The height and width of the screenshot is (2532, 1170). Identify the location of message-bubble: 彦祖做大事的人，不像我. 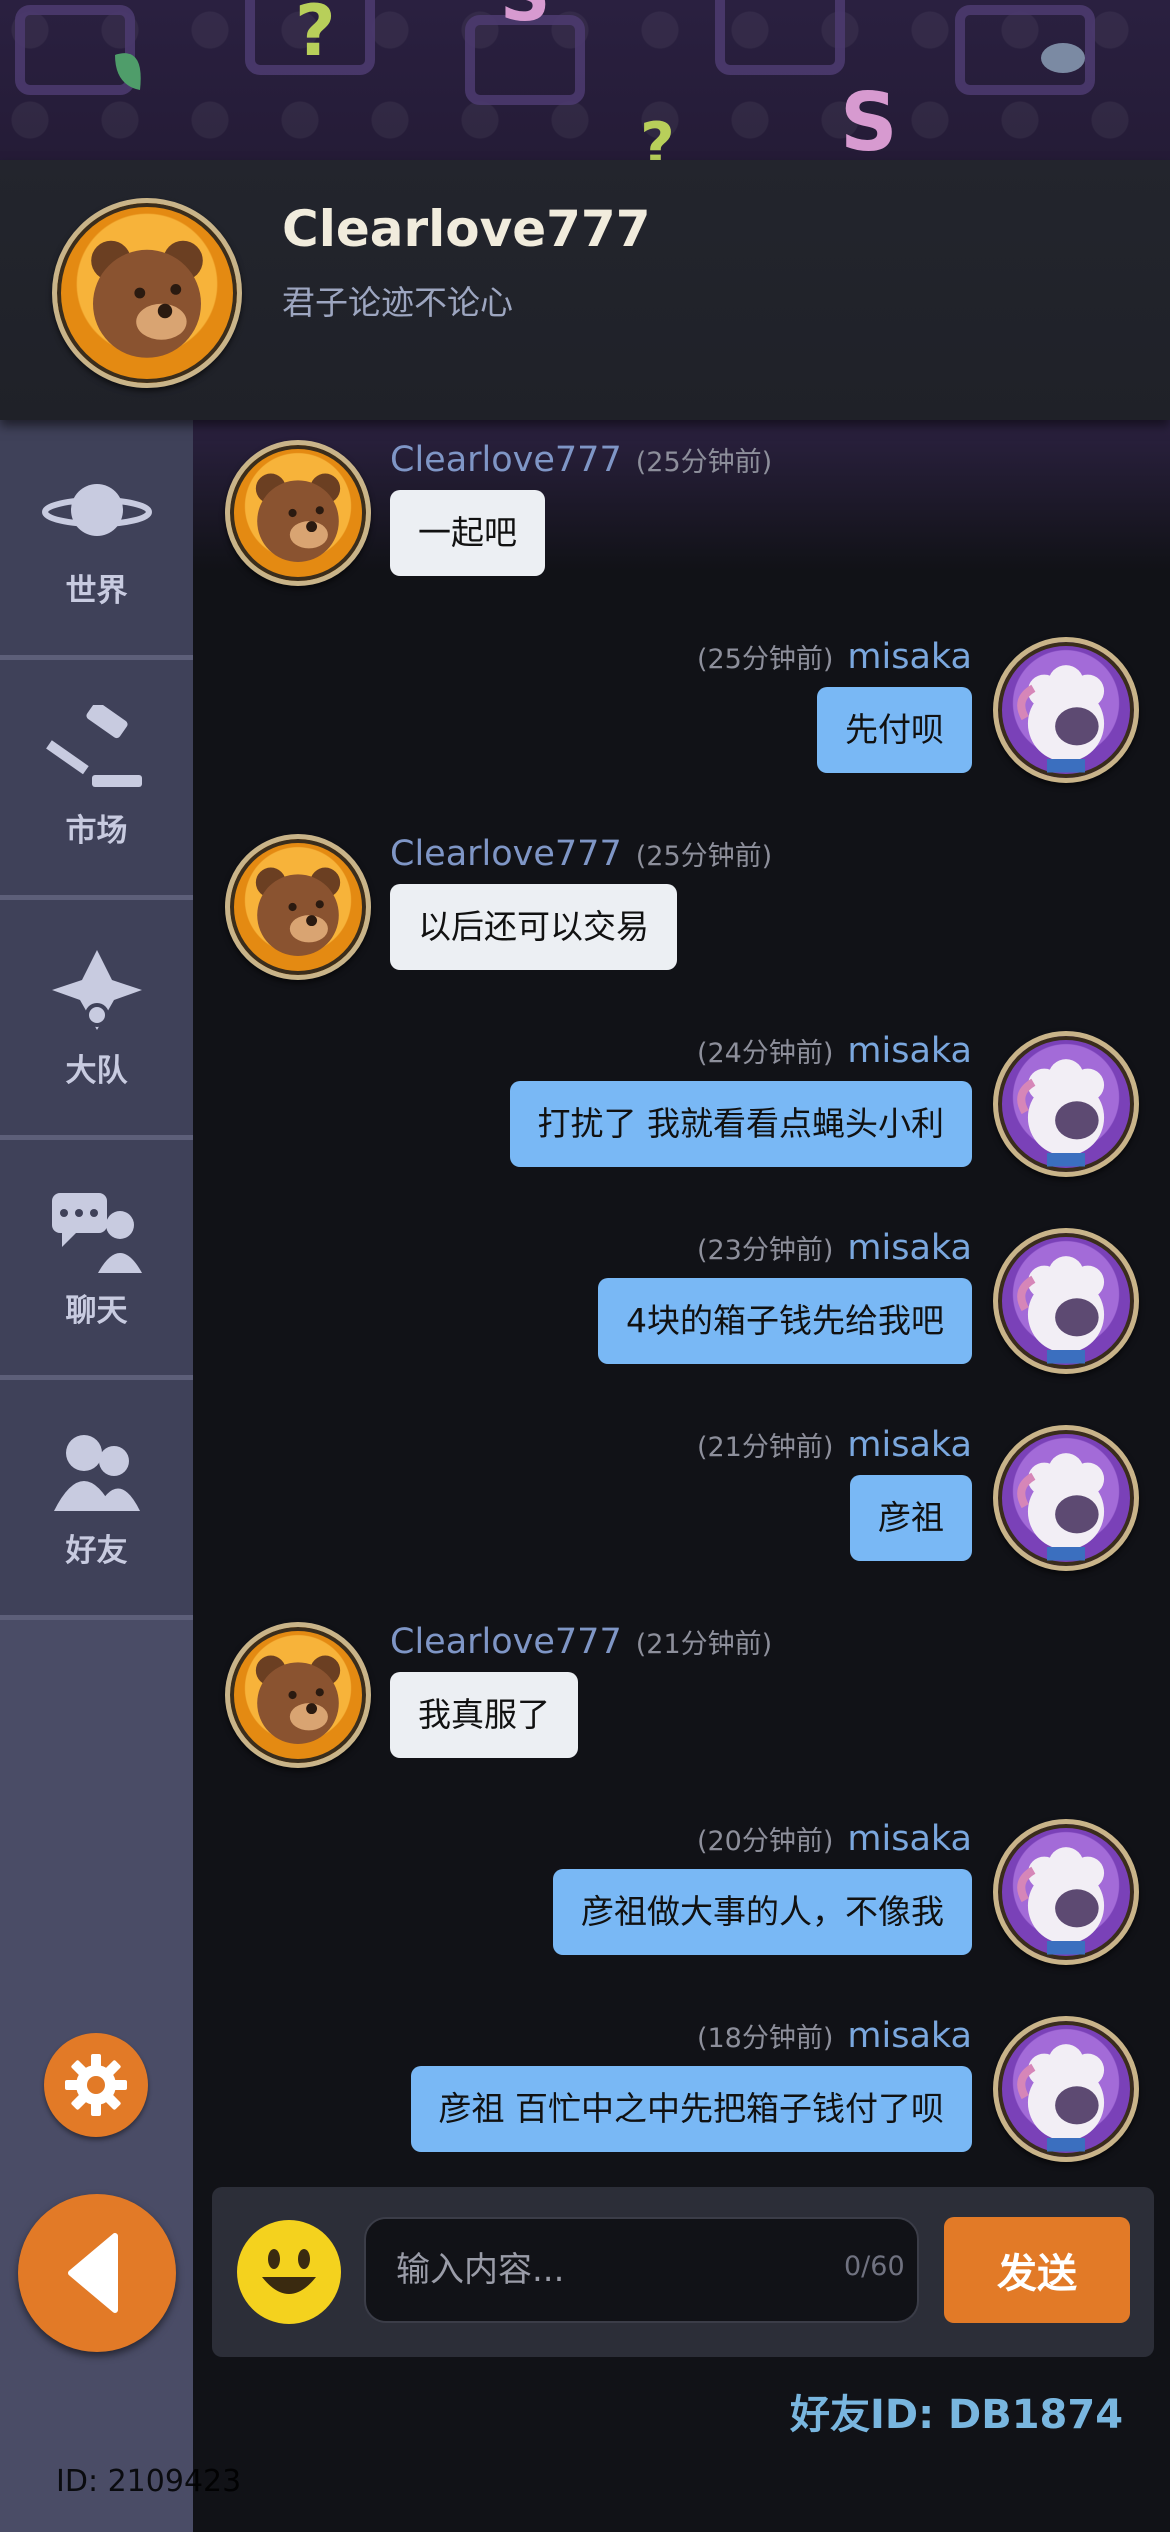
(762, 1912).